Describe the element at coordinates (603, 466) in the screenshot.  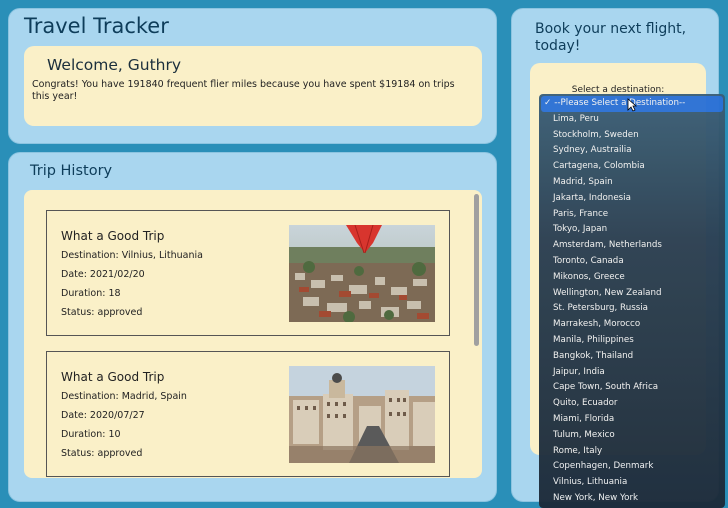
I see `dropdown-option-label: Copenhagen, Denmark` at that location.